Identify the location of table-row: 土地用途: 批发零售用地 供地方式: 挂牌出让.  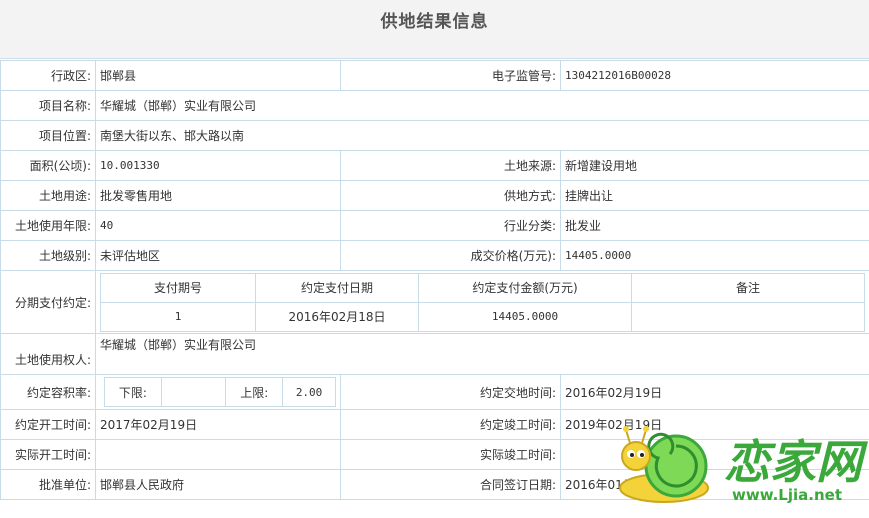
(434, 195).